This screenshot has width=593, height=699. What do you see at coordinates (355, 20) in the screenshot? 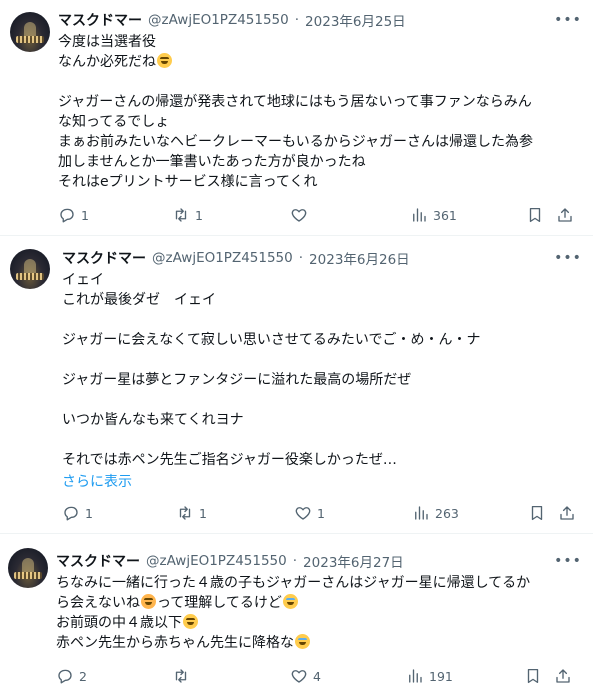
I see `tweet-date: 2023年6月25日` at bounding box center [355, 20].